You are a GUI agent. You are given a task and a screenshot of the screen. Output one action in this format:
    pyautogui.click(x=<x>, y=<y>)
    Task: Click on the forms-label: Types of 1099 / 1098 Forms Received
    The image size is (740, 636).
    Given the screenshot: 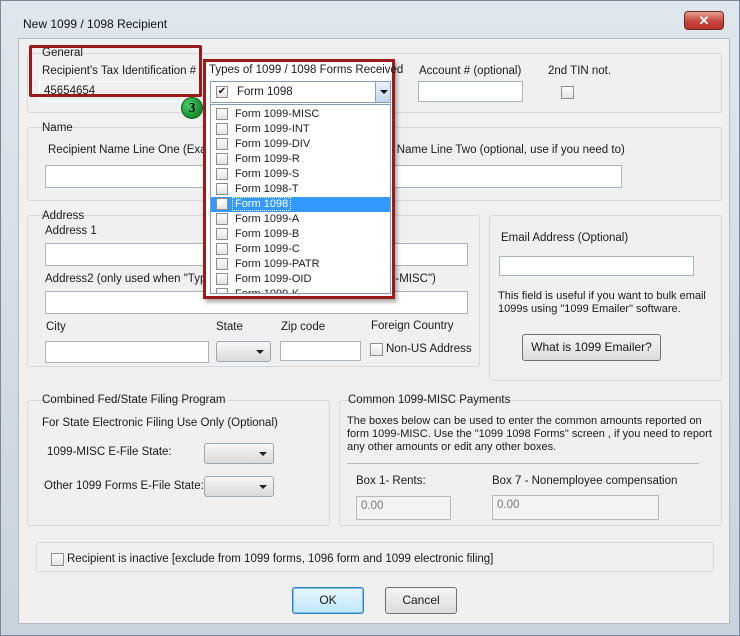 What is the action you would take?
    pyautogui.click(x=306, y=70)
    